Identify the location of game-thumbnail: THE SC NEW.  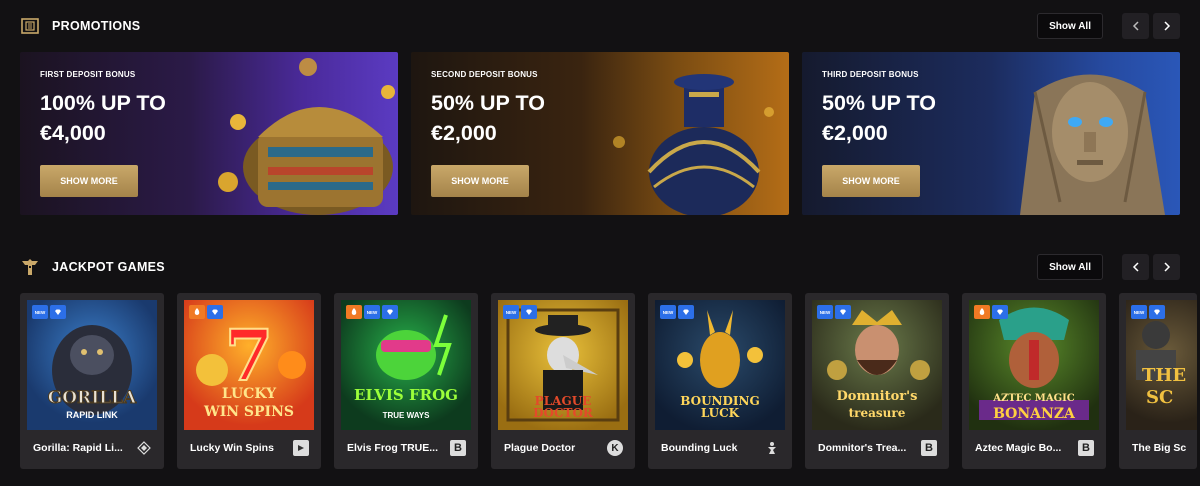
(1161, 365).